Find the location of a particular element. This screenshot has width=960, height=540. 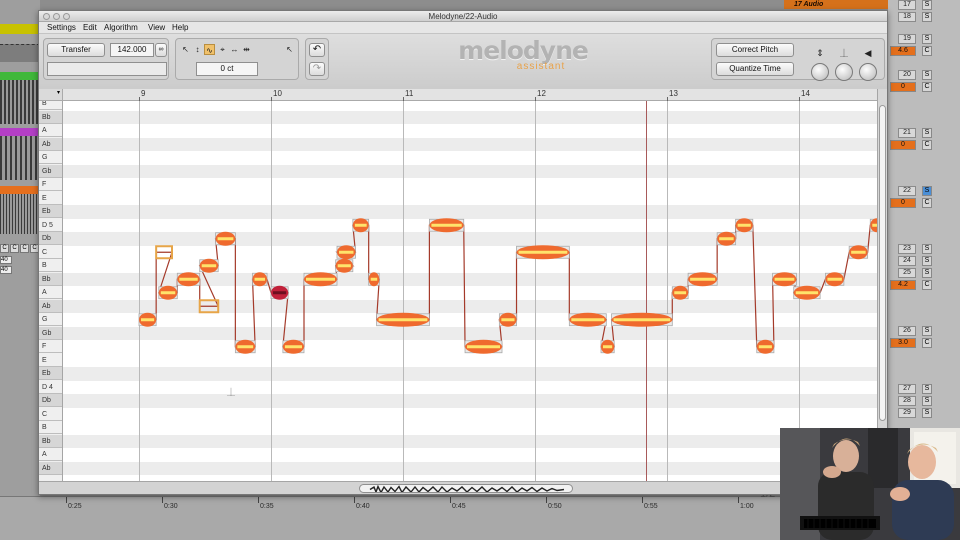

pointer-plus-tool-icon: ↖ is located at coordinates (289, 49).